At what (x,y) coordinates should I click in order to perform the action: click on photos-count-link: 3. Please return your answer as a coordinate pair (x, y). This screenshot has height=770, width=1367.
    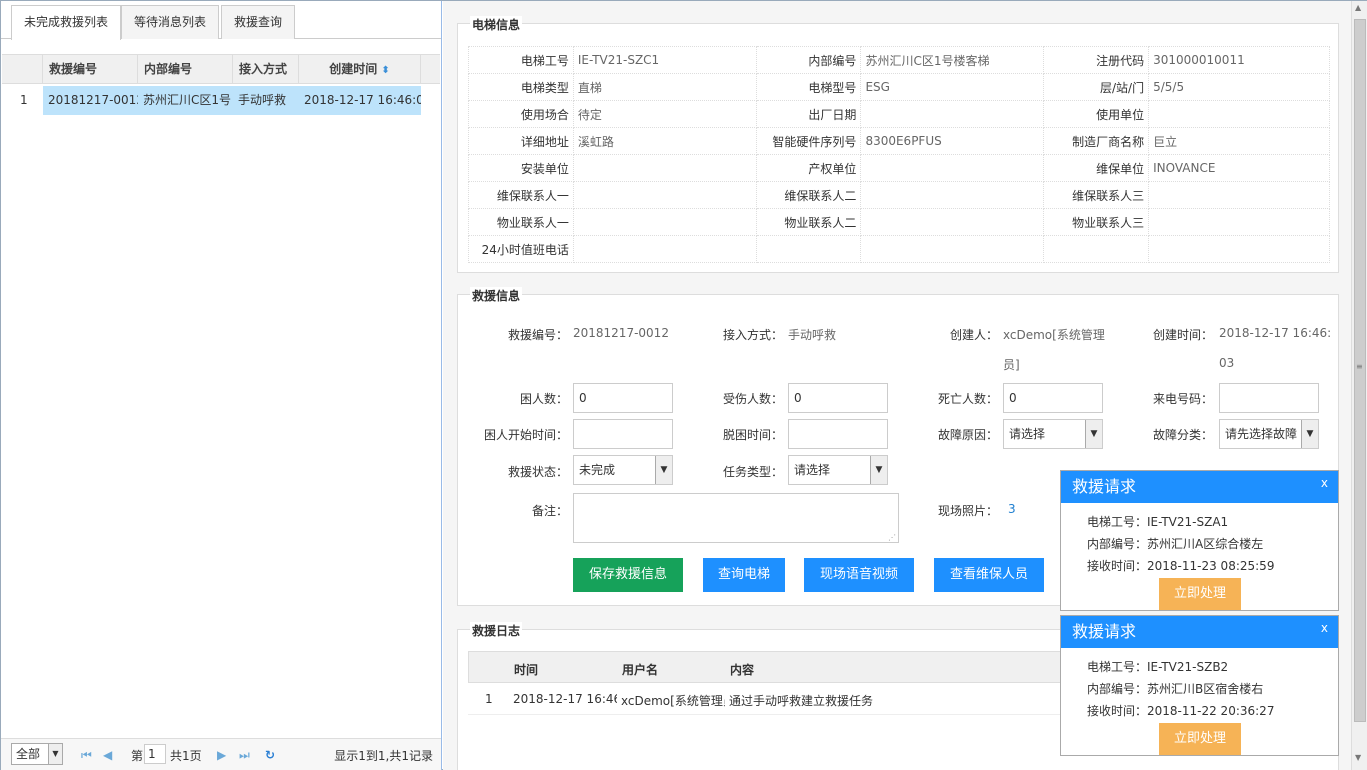
    Looking at the image, I should click on (1012, 509).